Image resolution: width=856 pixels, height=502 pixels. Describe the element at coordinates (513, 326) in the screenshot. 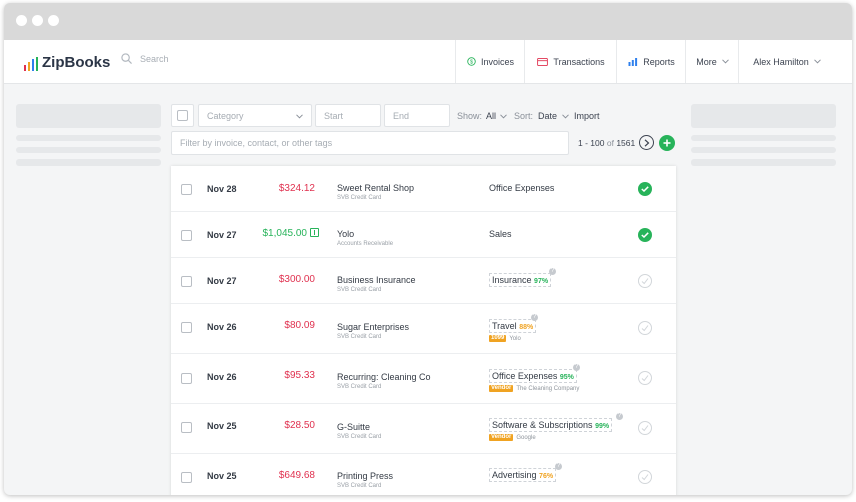

I see `transaction-category-suggestion: Travel 88%` at that location.